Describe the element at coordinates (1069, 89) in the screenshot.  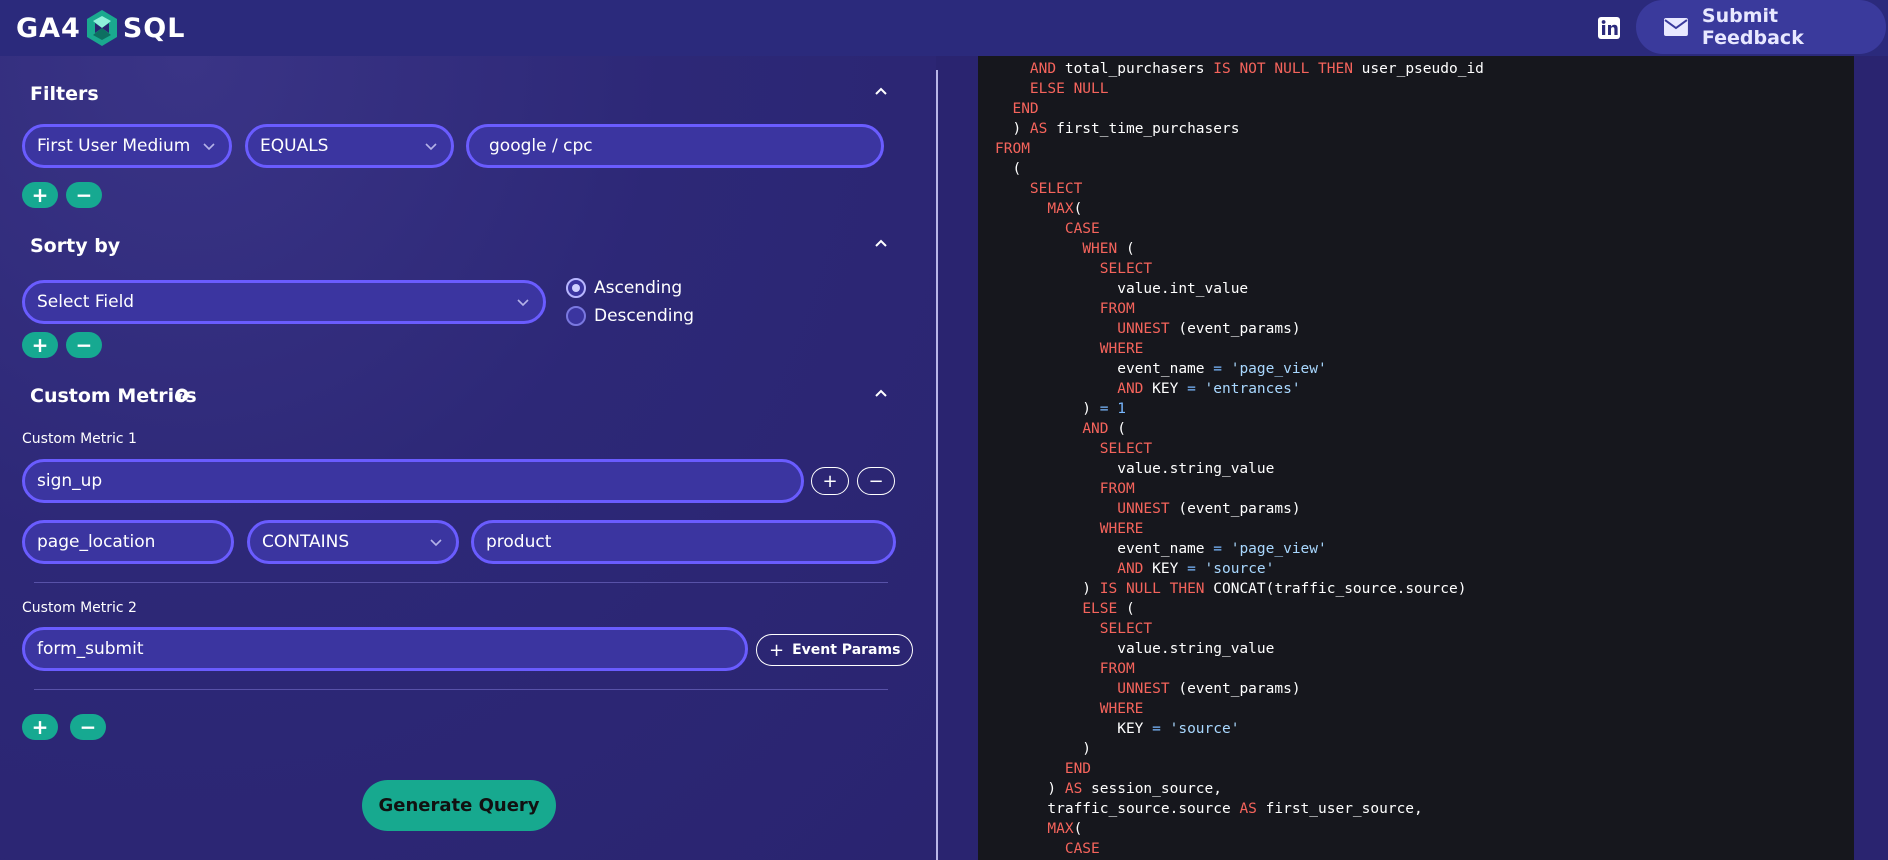
I see `sql-token: ELSE NULL` at that location.